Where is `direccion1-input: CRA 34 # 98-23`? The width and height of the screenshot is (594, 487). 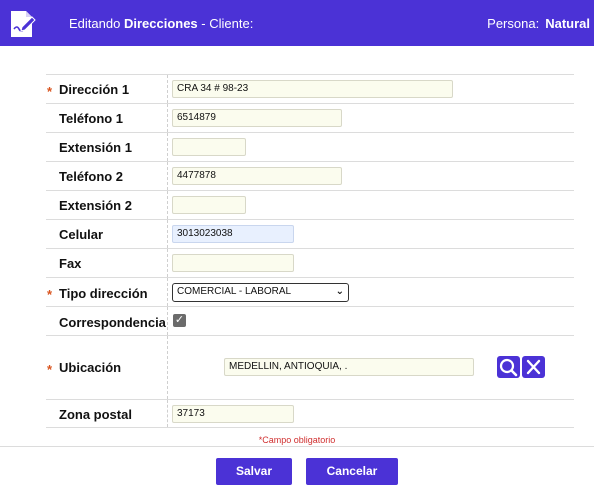
direccion1-input: CRA 34 # 98-23 is located at coordinates (312, 89).